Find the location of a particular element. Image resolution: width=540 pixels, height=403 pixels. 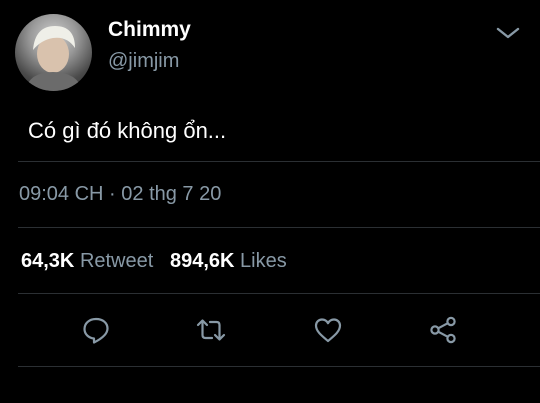

retweet-count: 64,3K is located at coordinates (47, 261).